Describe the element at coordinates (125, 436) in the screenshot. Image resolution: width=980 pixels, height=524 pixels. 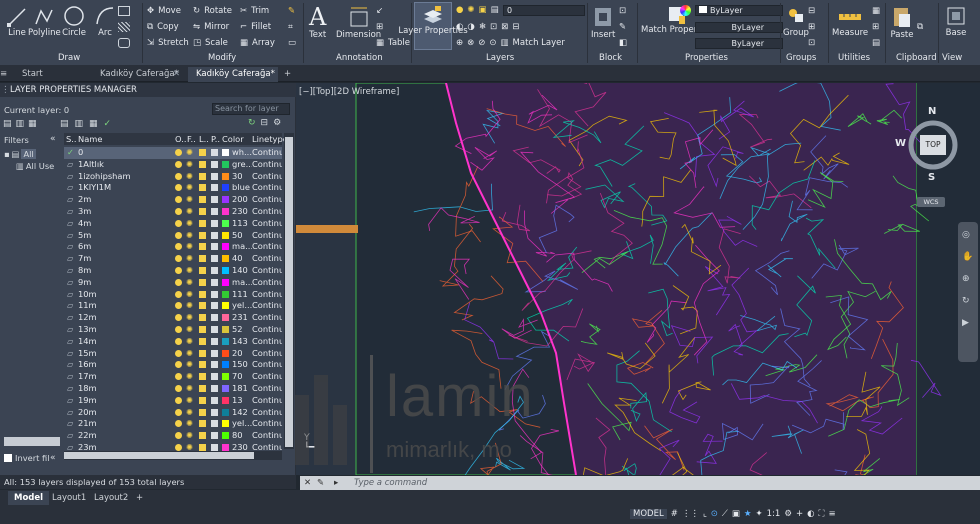
I see `layer-name: 22m` at that location.